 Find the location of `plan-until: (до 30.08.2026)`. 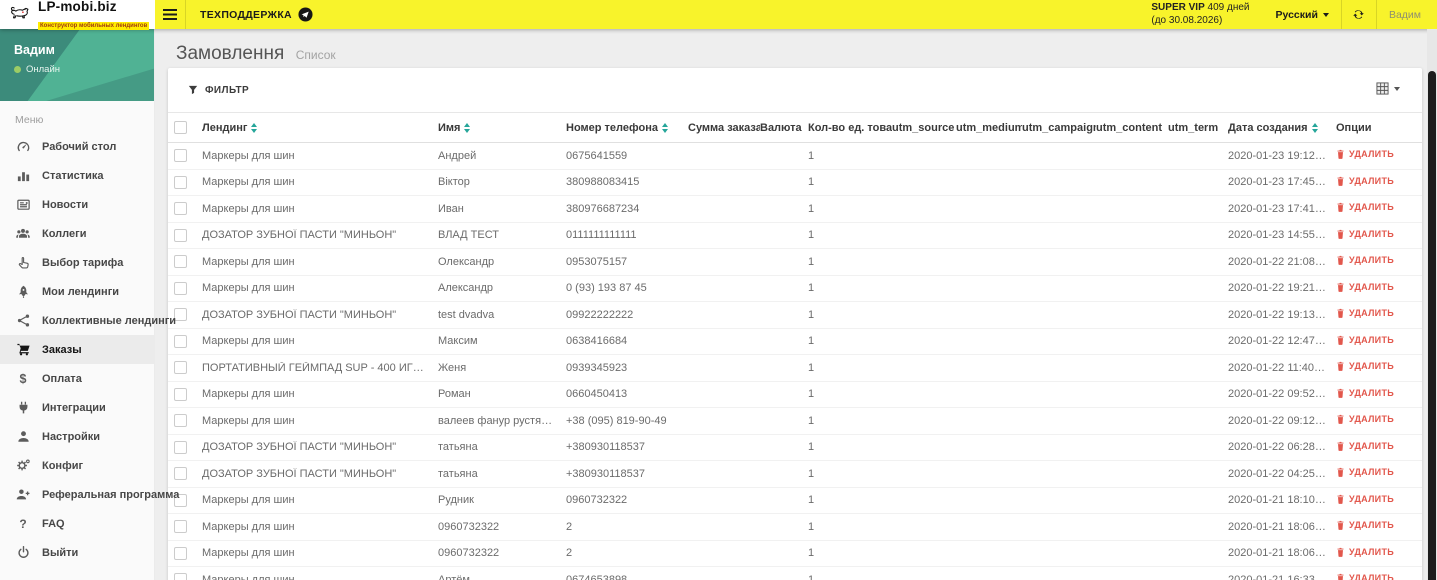

plan-until: (до 30.08.2026) is located at coordinates (1187, 20).